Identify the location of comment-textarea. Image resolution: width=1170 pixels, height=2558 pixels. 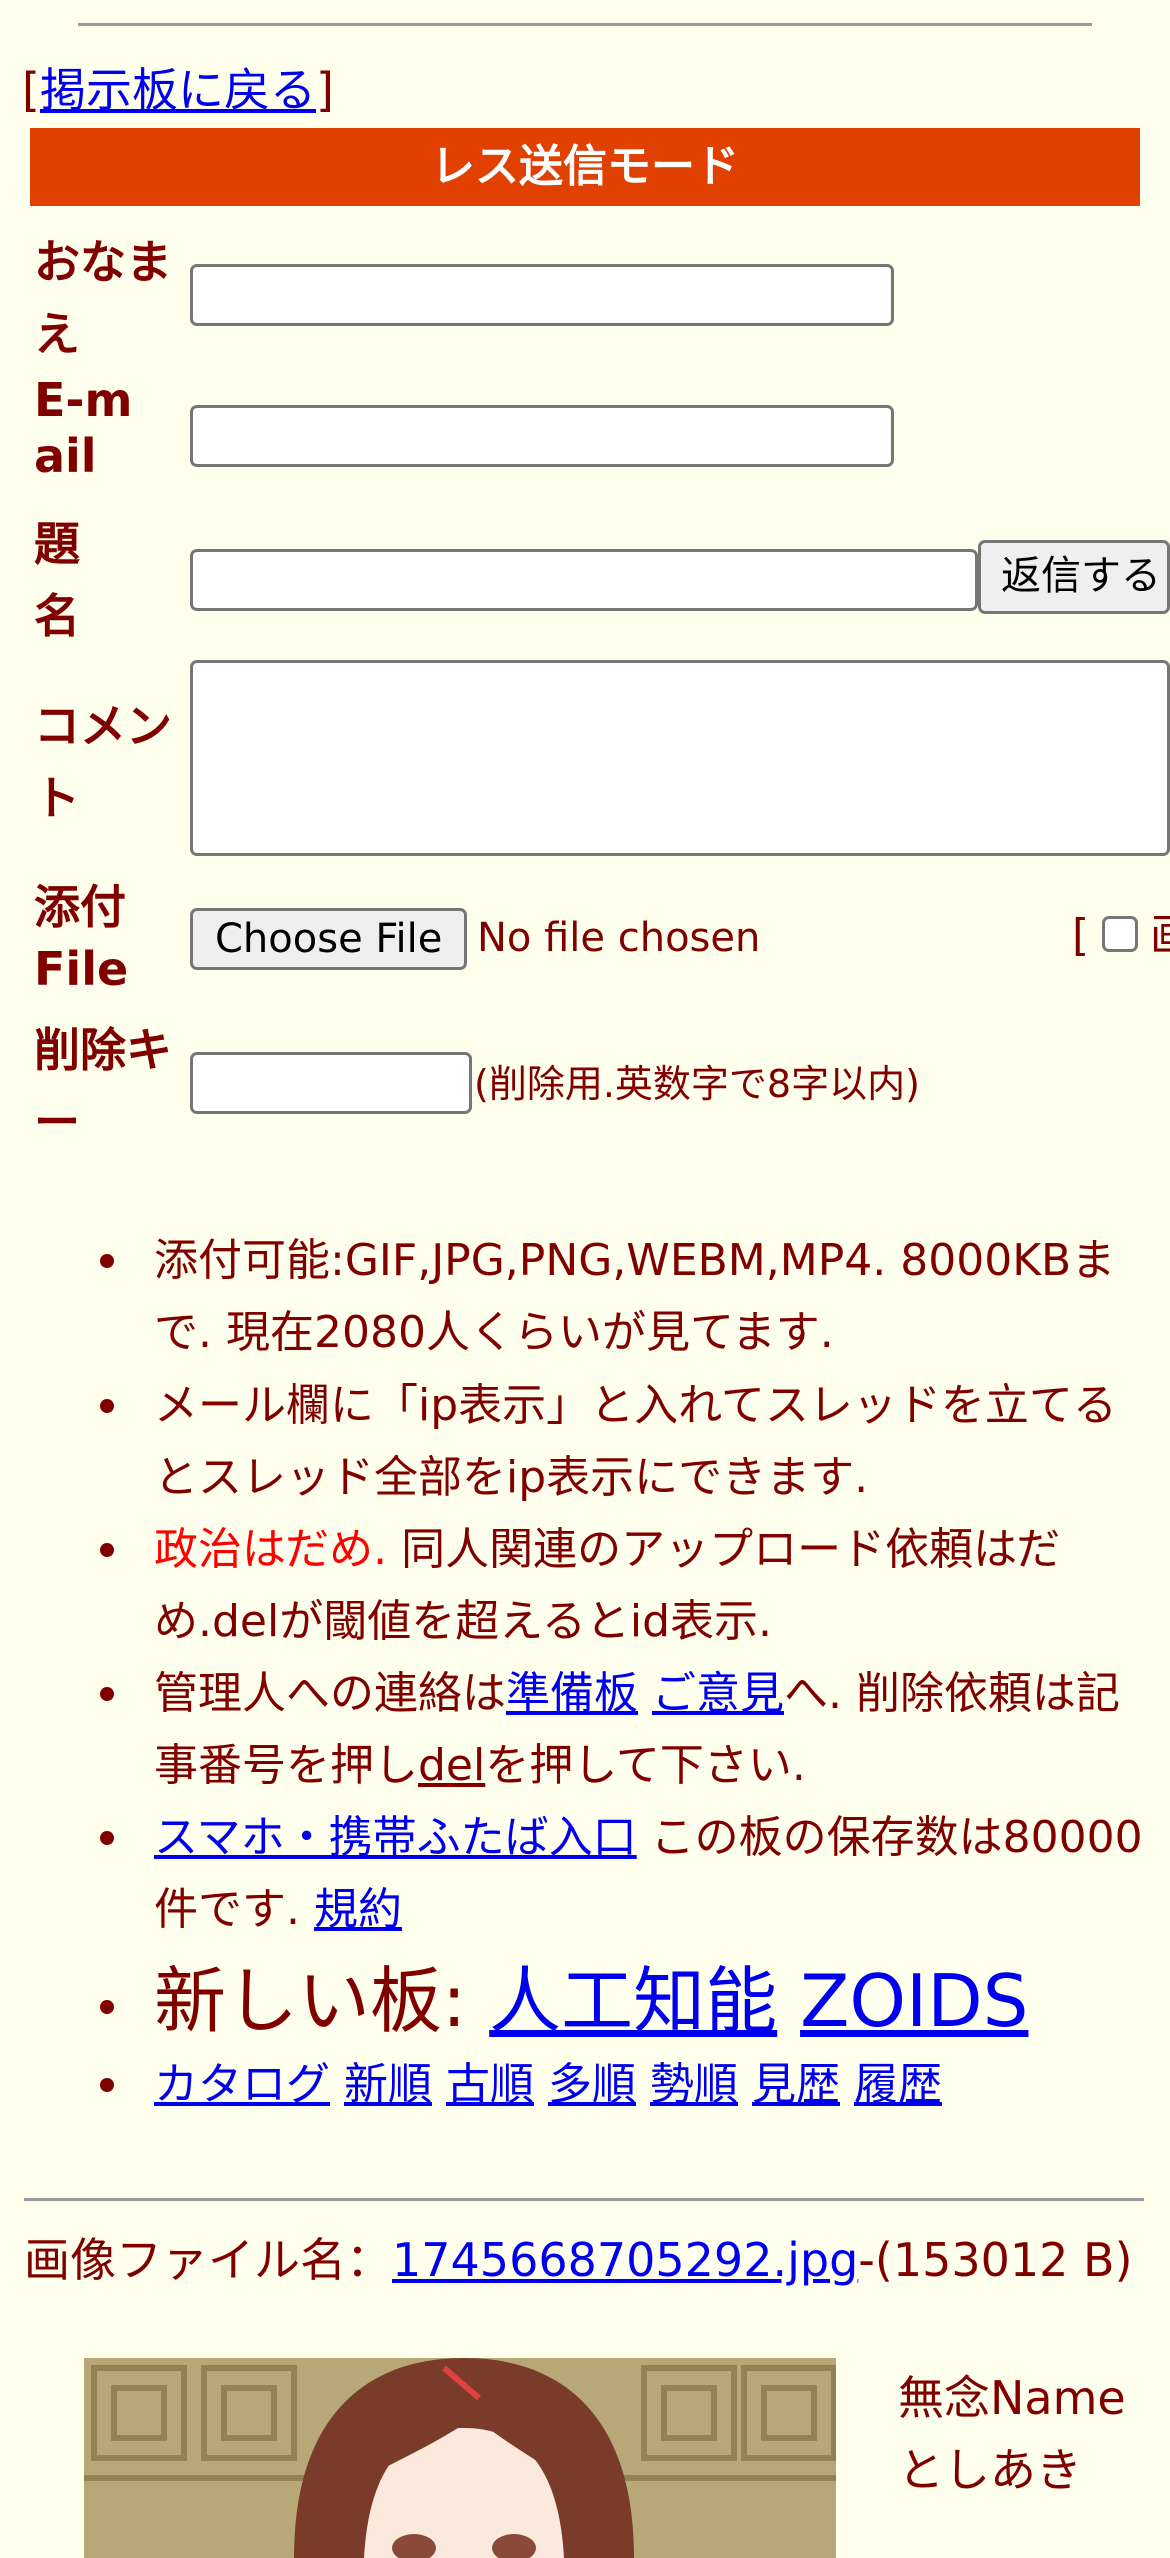
(680, 758).